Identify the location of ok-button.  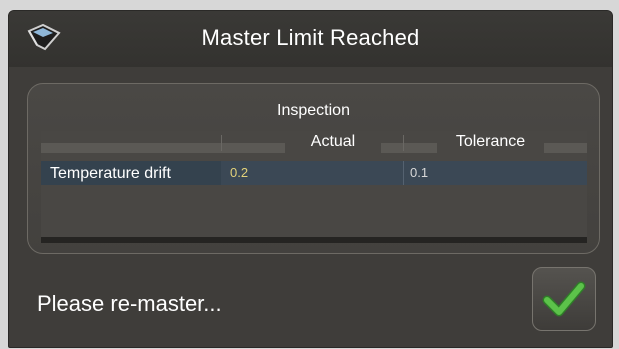
(564, 299).